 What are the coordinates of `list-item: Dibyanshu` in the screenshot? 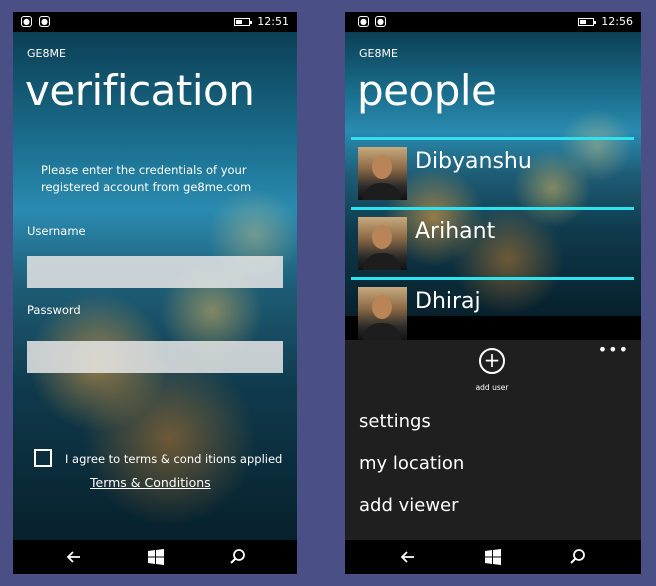 It's located at (492, 172).